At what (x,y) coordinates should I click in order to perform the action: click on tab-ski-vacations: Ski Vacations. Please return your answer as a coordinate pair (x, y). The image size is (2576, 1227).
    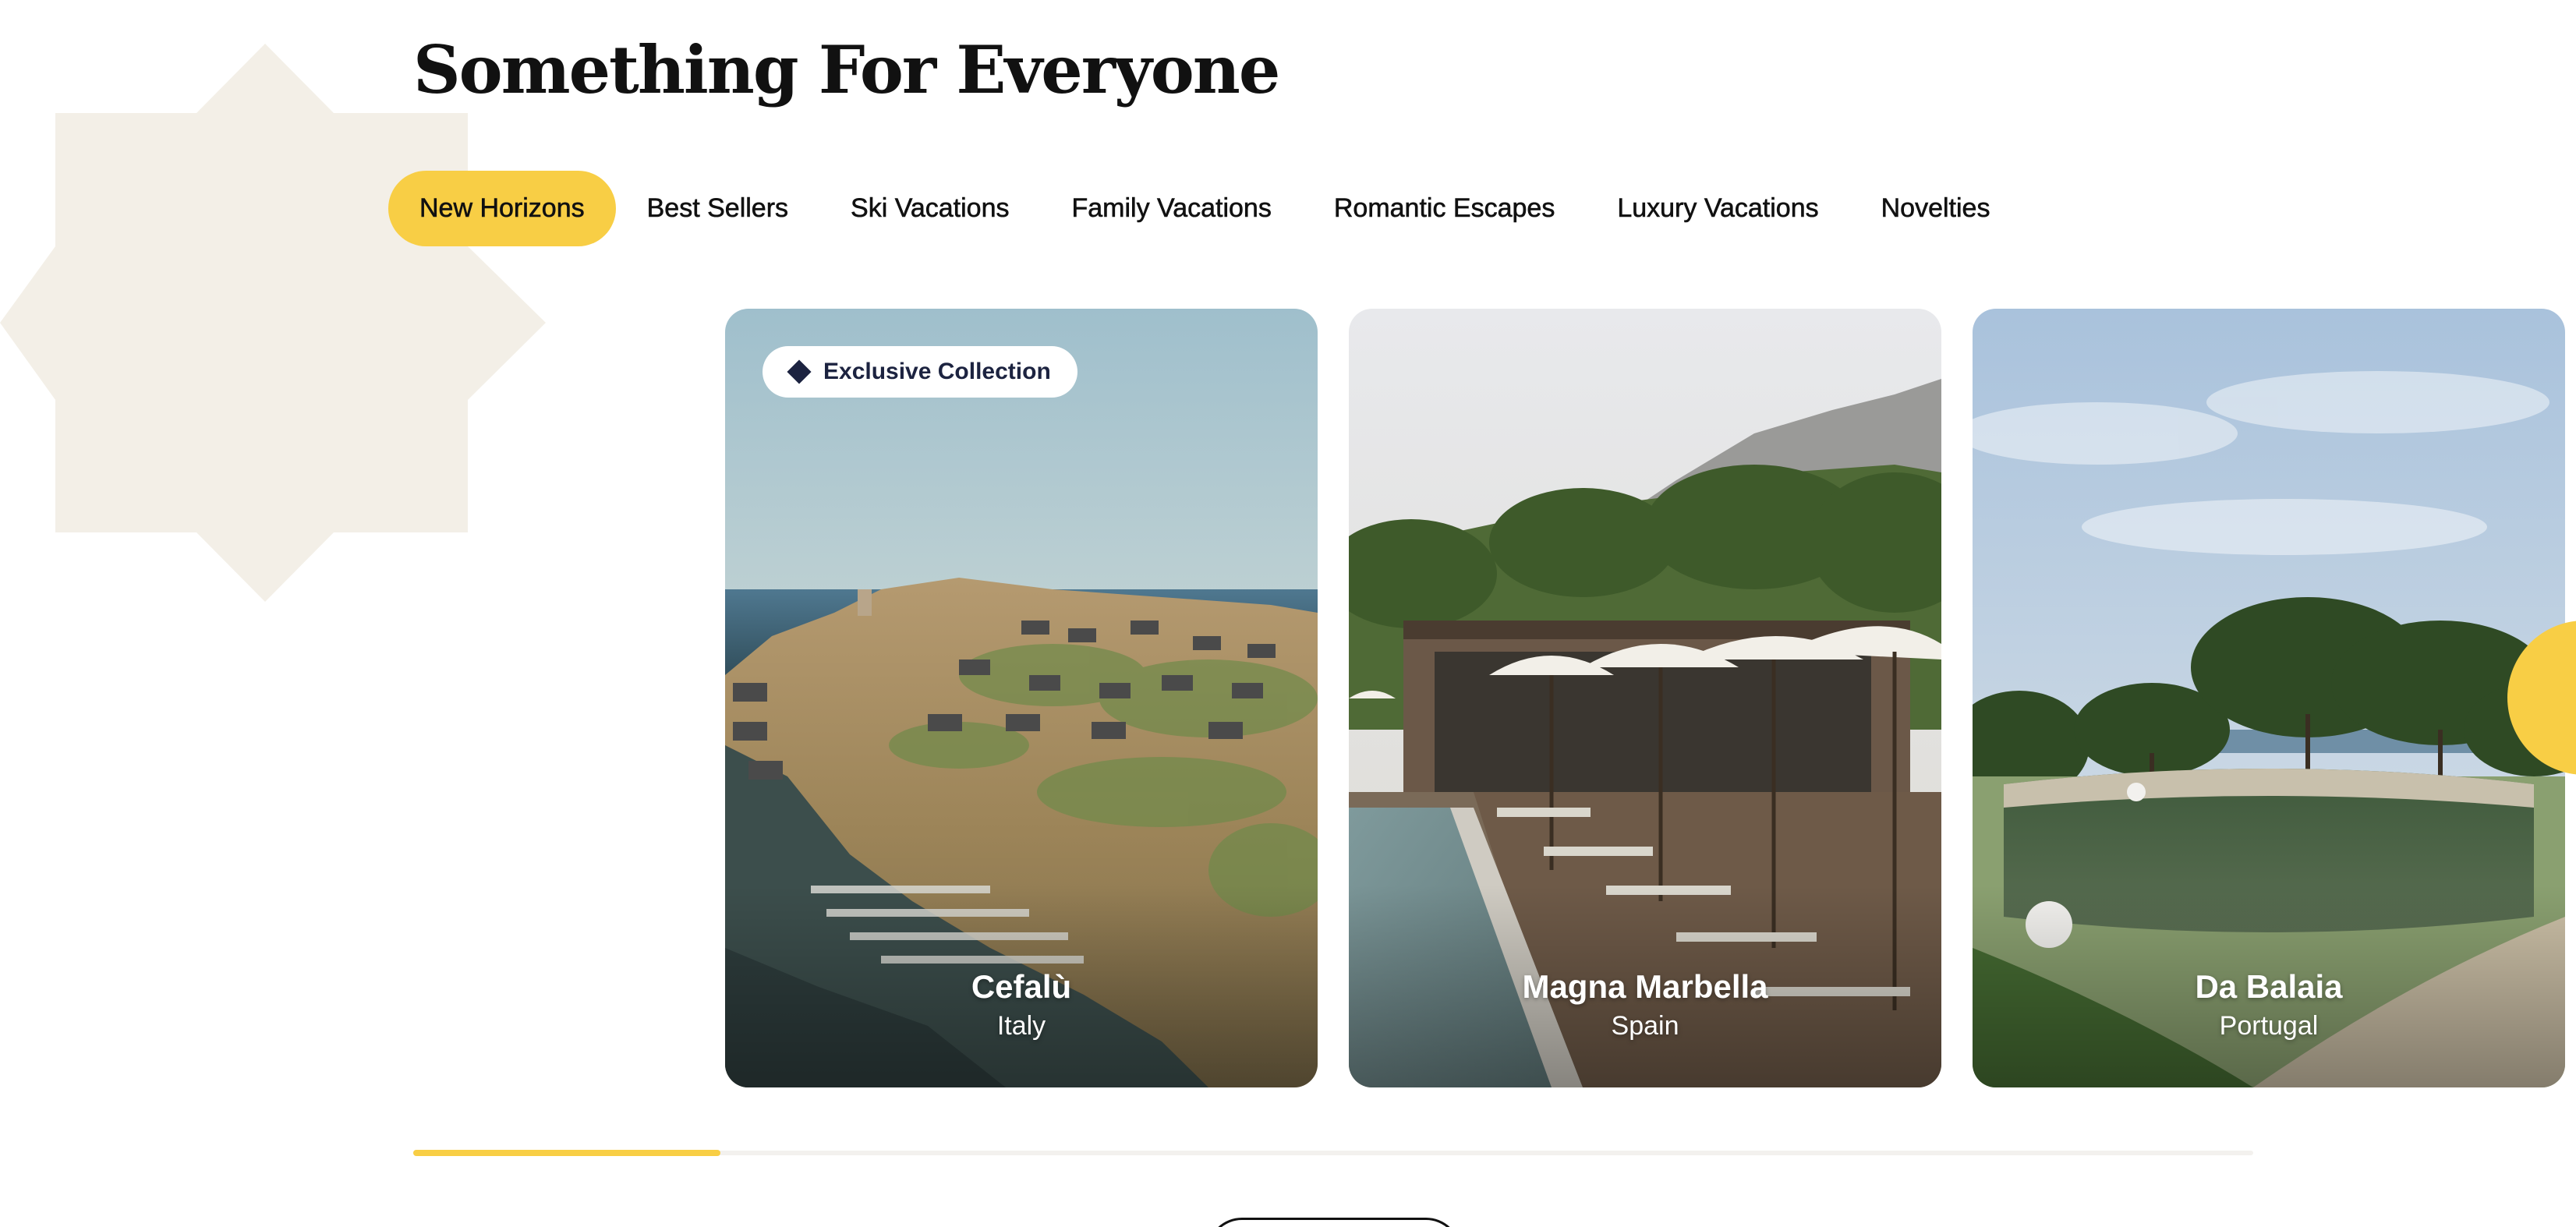
    Looking at the image, I should click on (929, 208).